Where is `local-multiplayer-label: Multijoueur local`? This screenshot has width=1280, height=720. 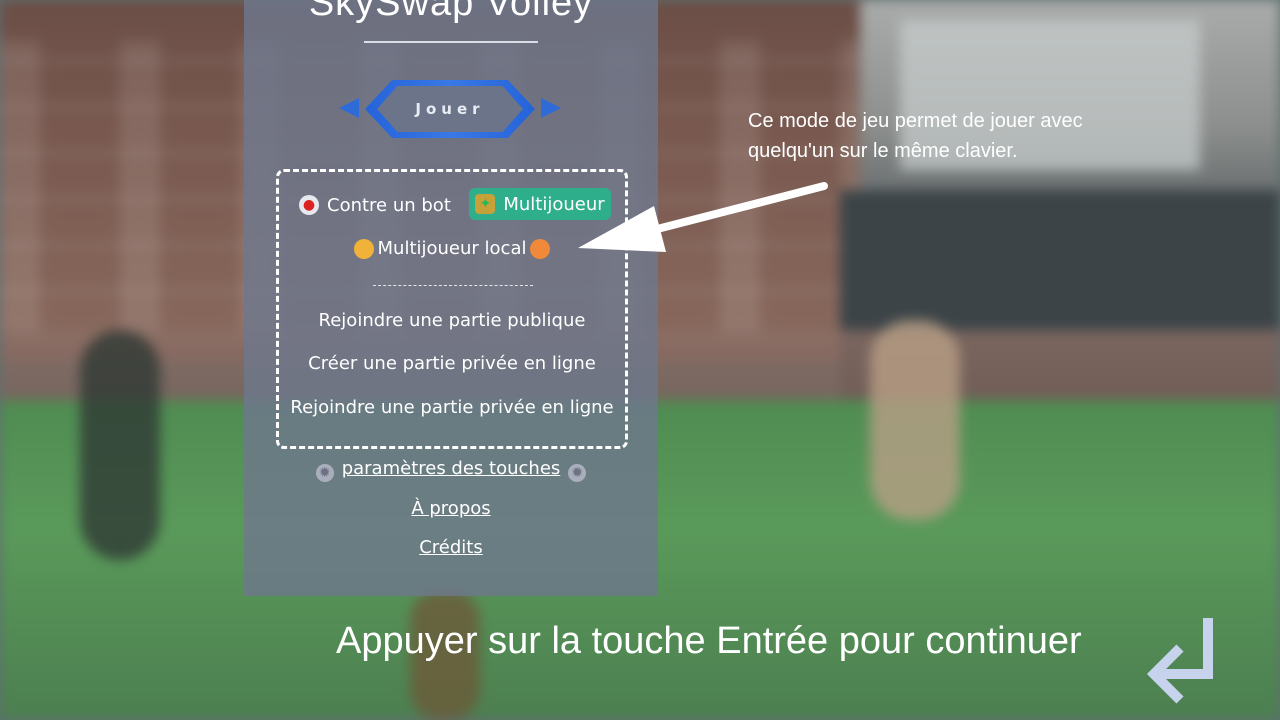
local-multiplayer-label: Multijoueur local is located at coordinates (452, 248).